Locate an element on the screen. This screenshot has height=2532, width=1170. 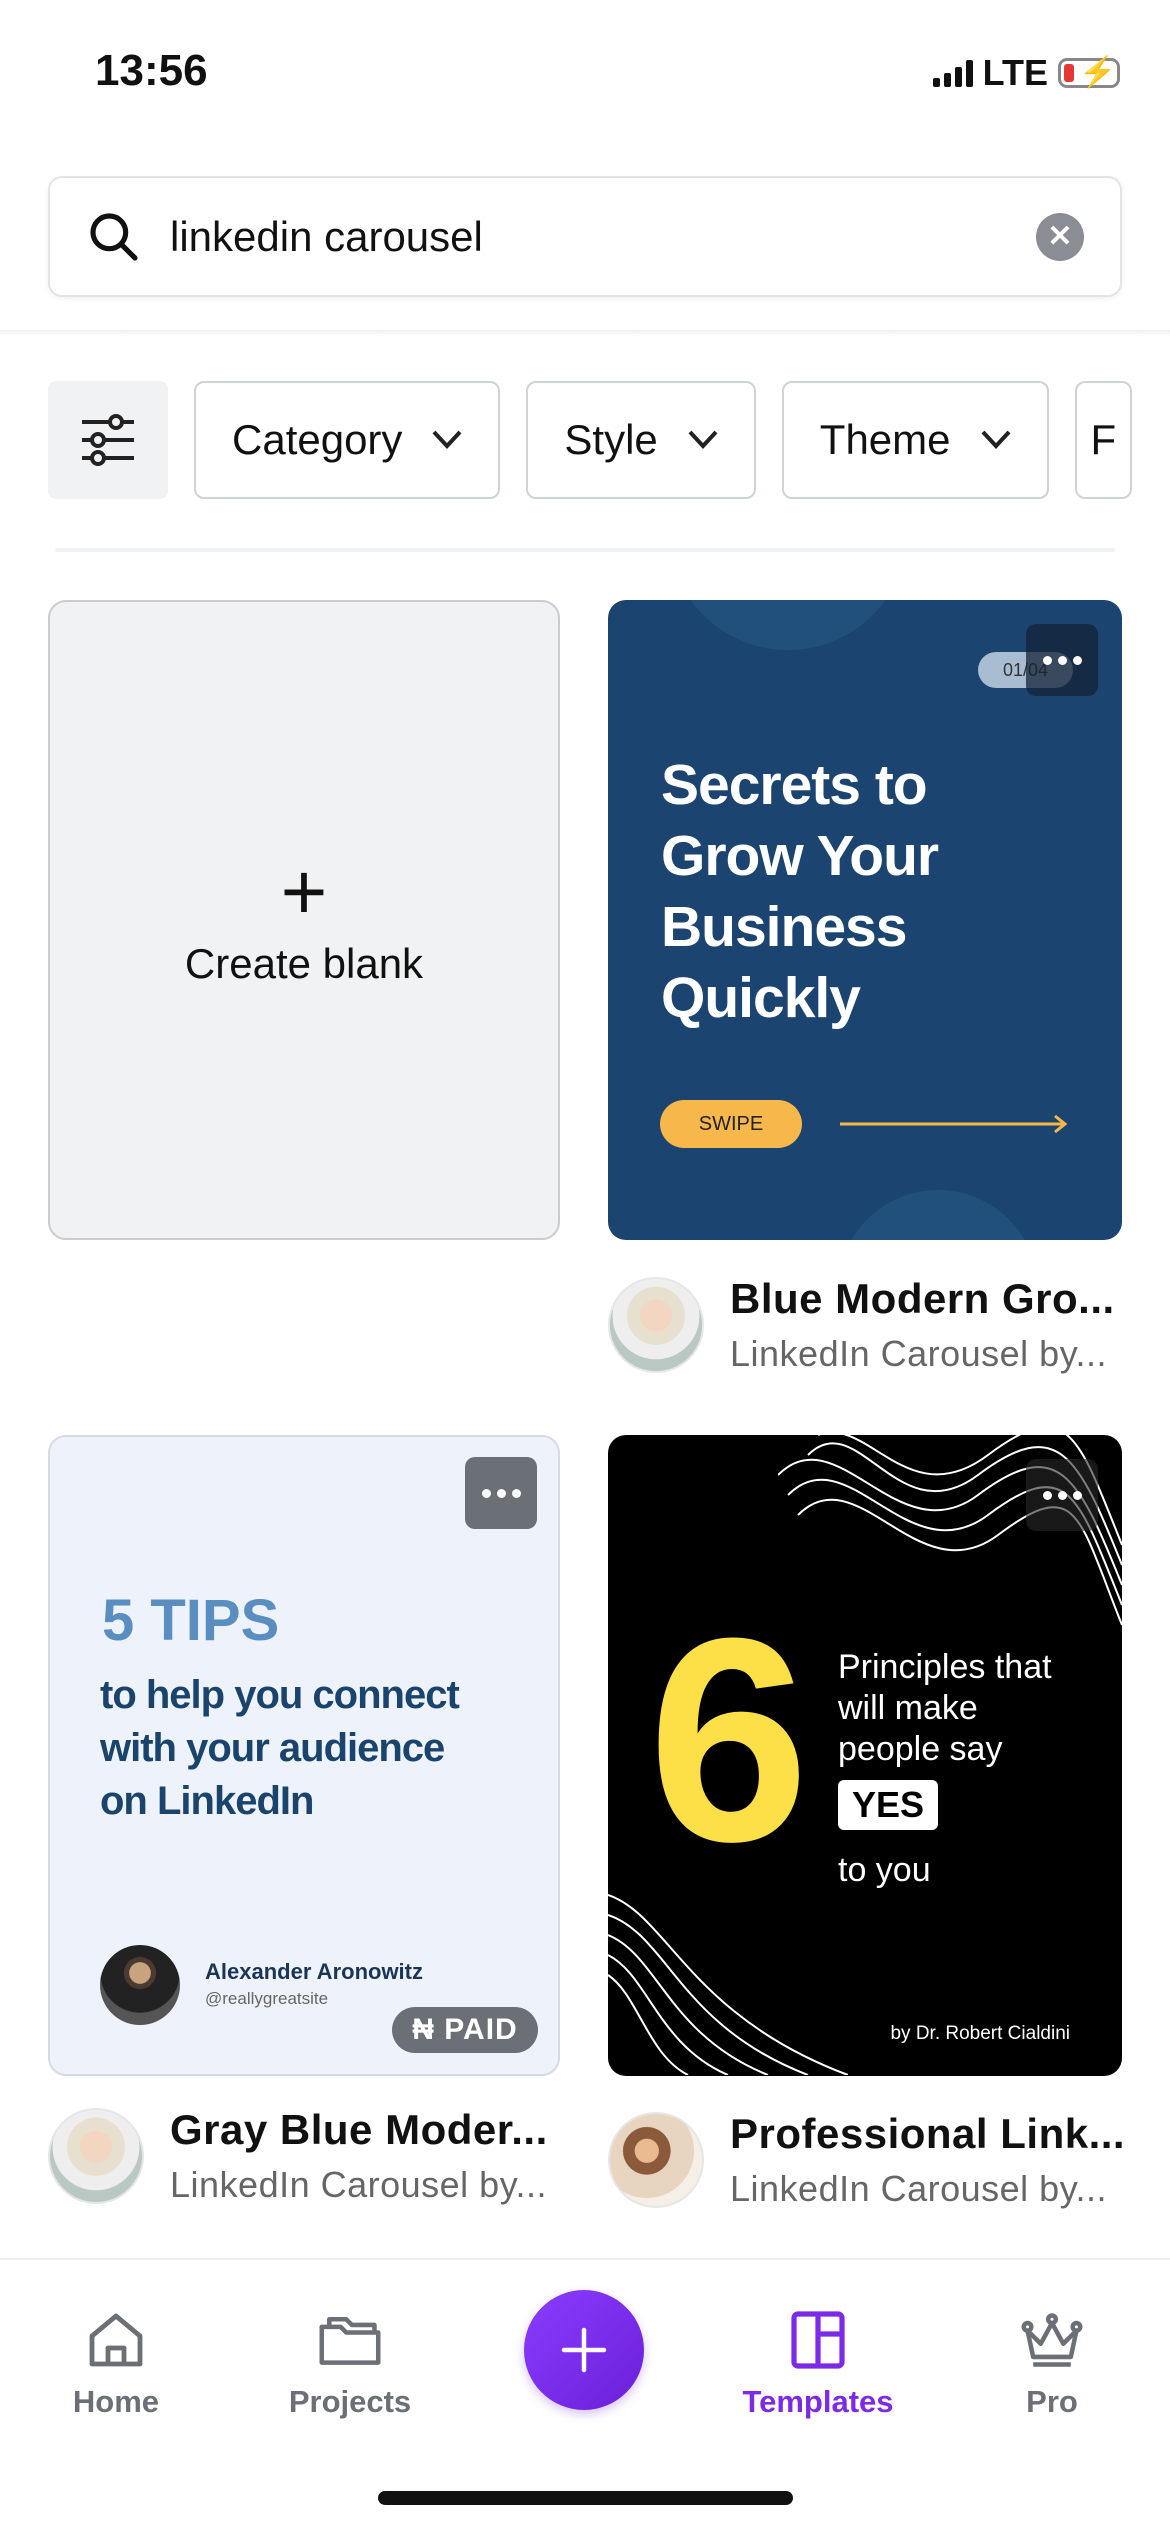
home-icon is located at coordinates (116, 2340).